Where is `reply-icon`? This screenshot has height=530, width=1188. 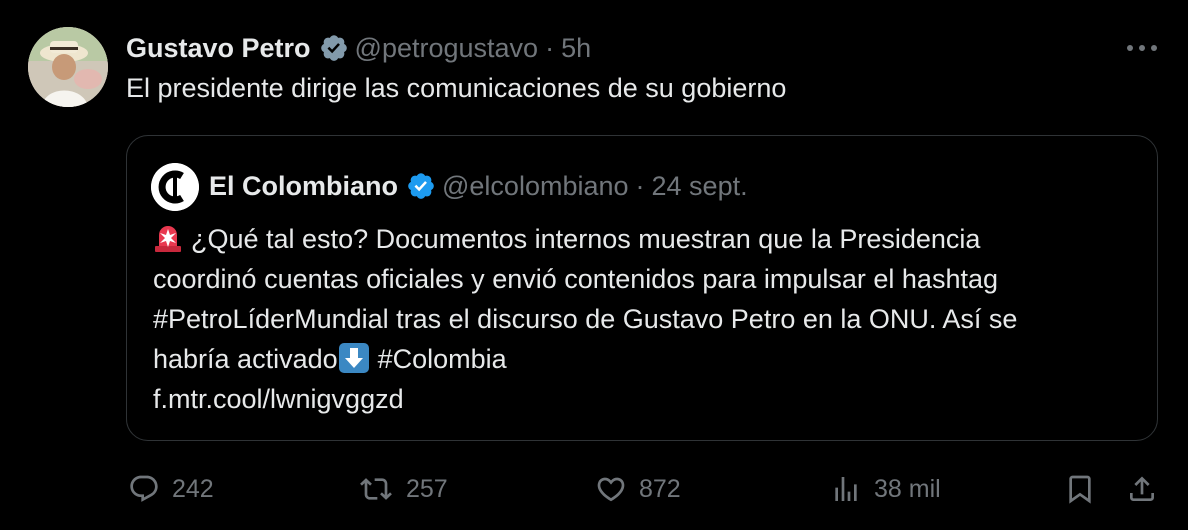 reply-icon is located at coordinates (144, 488).